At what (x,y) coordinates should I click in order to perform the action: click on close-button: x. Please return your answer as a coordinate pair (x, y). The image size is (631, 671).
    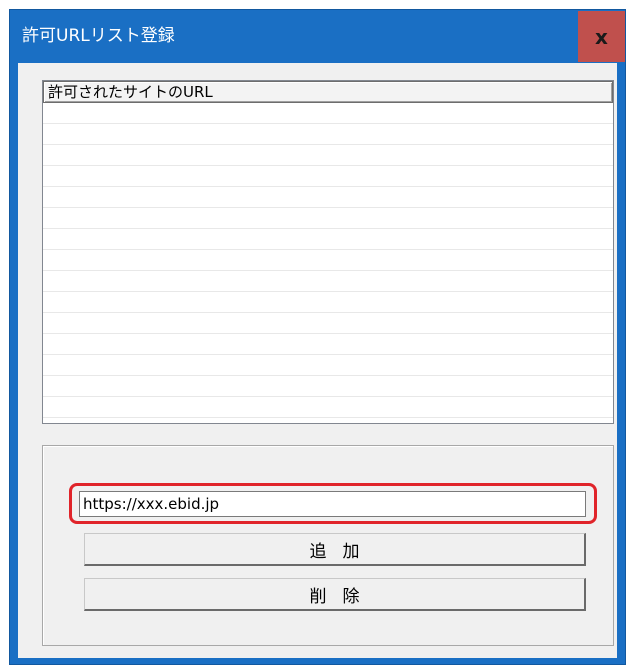
    Looking at the image, I should click on (601, 36).